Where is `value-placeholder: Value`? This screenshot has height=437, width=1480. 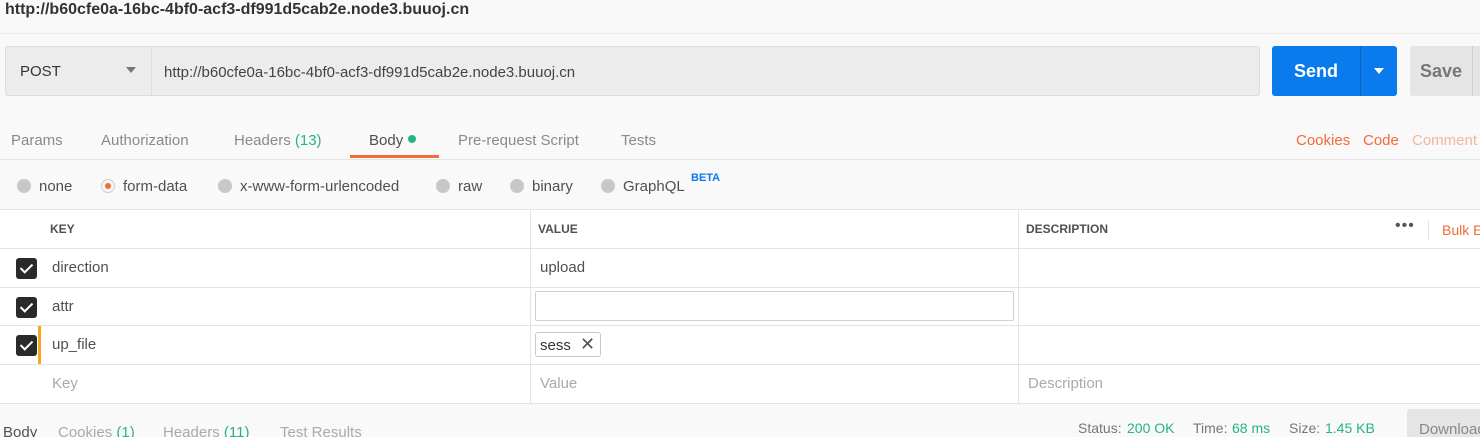
value-placeholder: Value is located at coordinates (558, 383).